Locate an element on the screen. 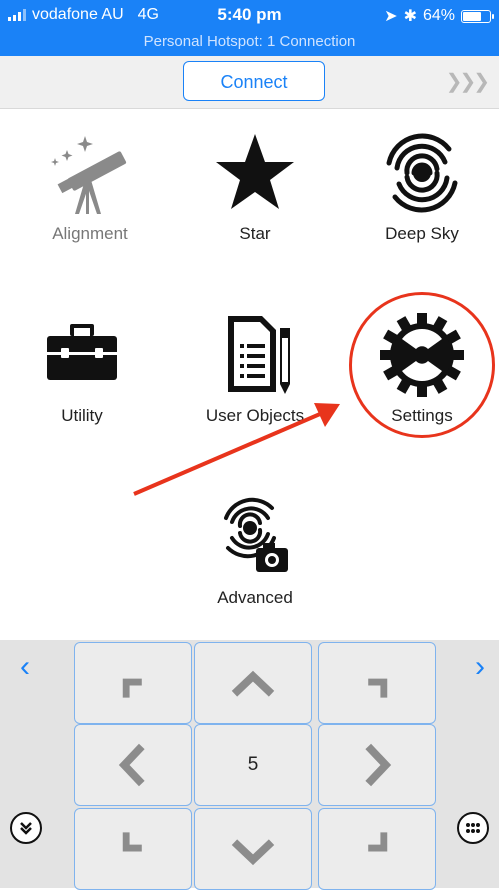  pad-button-up is located at coordinates (253, 683).